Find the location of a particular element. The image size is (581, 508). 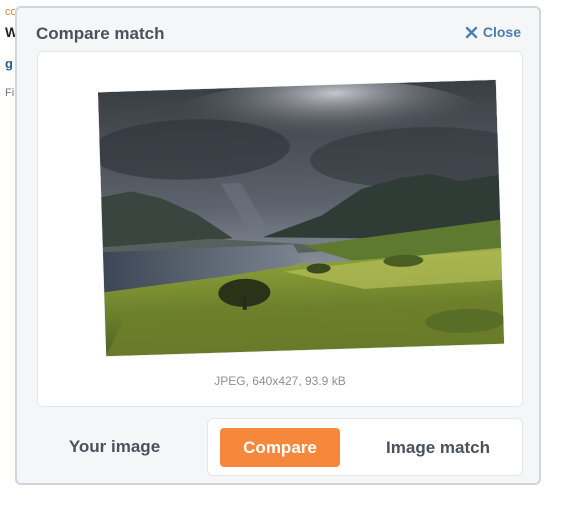

background-text-fragment: Fi is located at coordinates (10, 93).